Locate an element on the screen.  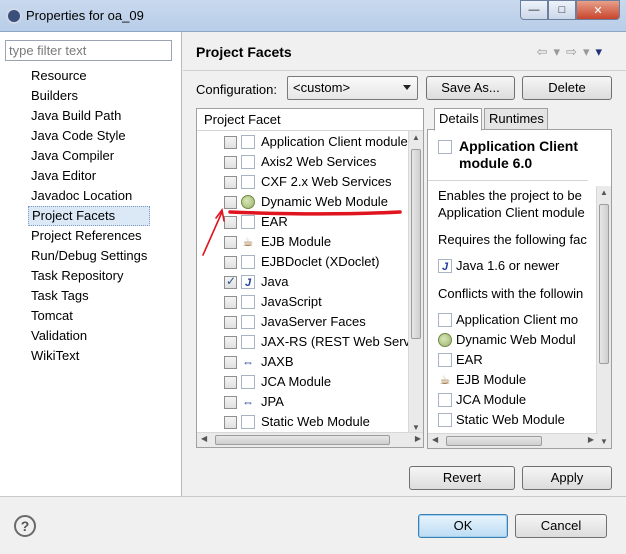
window-title: Properties for oa_09 is located at coordinates (85, 15).